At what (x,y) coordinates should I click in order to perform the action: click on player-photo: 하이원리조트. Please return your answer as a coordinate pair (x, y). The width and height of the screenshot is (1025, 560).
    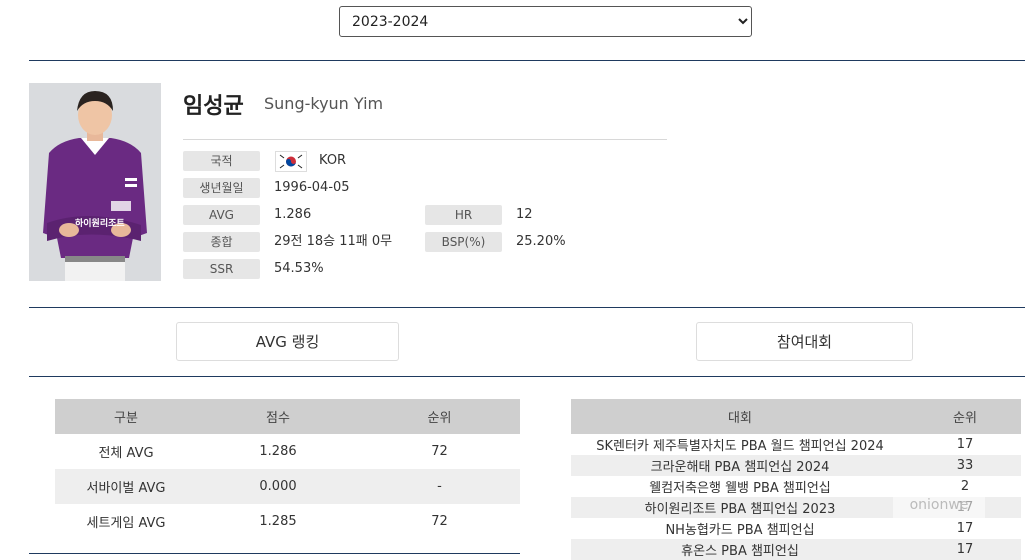
    Looking at the image, I should click on (95, 182).